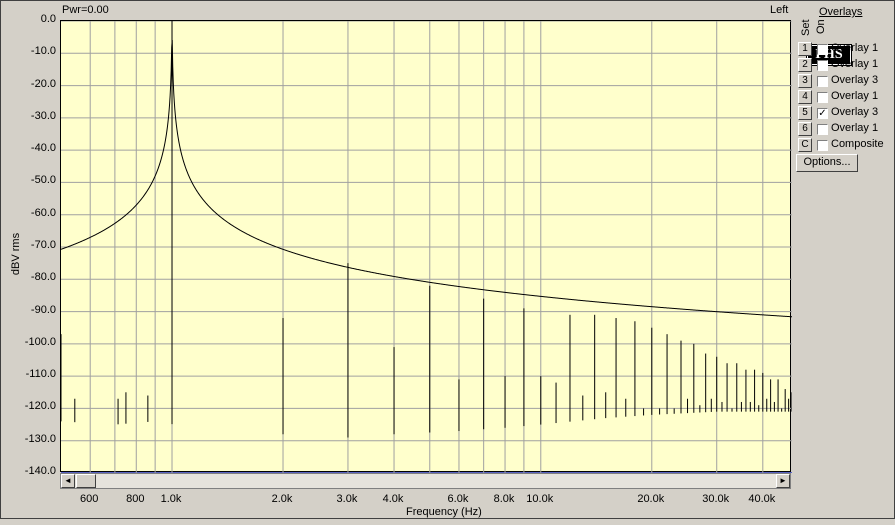  Describe the element at coordinates (282, 499) in the screenshot. I see `x-tick-label: 2.0k` at that location.